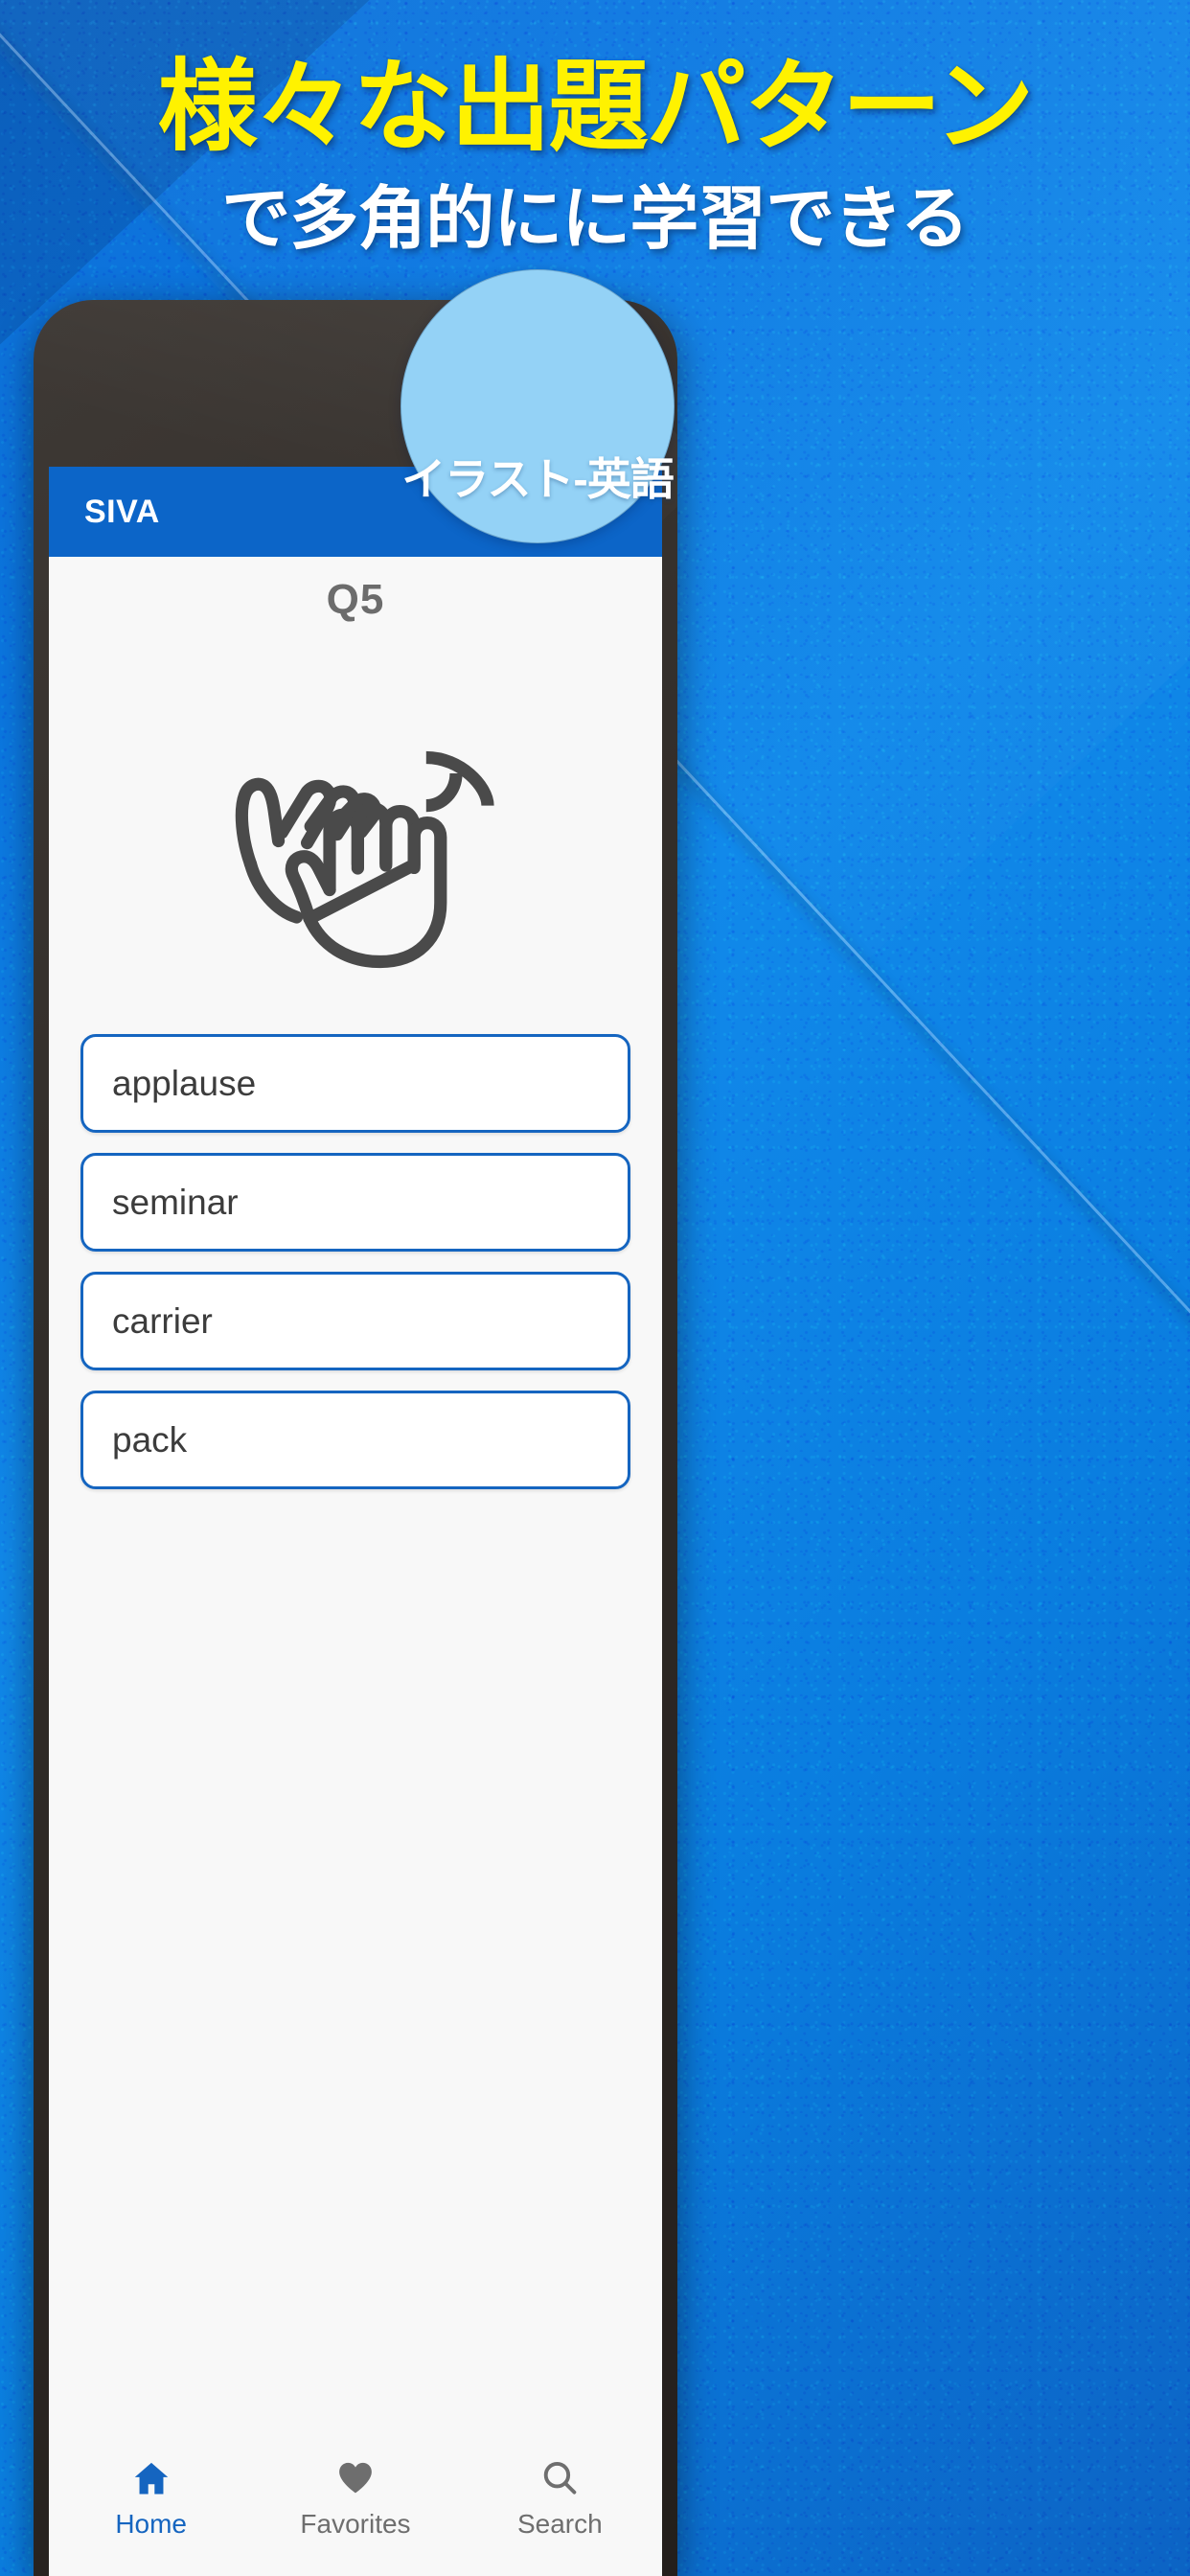 Image resolution: width=1190 pixels, height=2576 pixels. Describe the element at coordinates (560, 2498) in the screenshot. I see `nav-tab-search: Search` at that location.